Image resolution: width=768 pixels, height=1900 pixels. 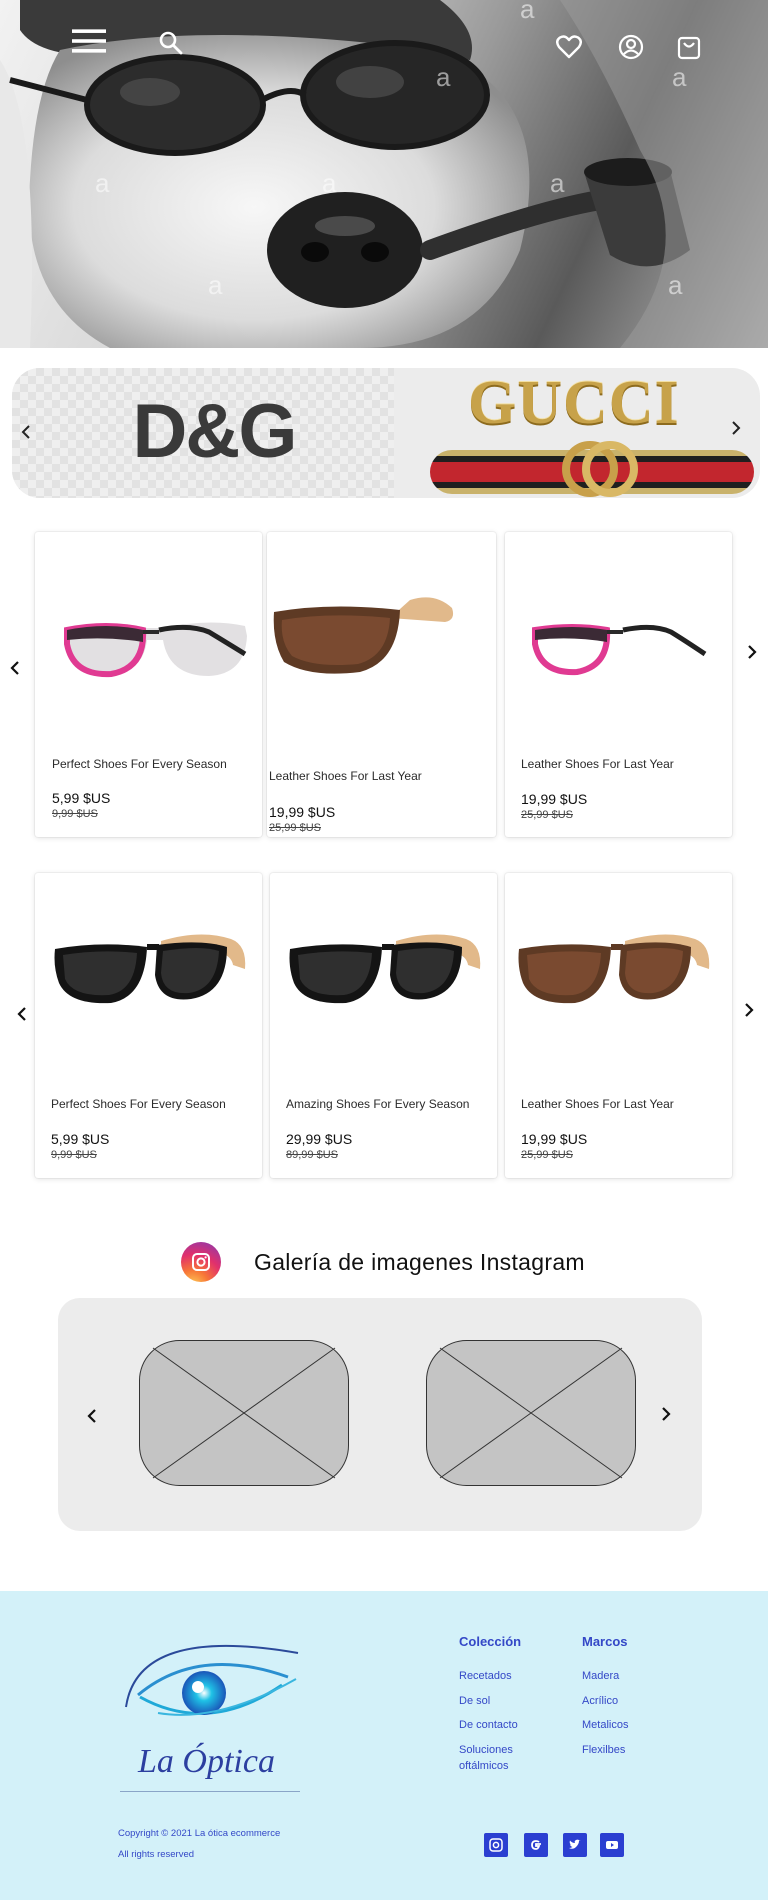 What do you see at coordinates (490, 1641) in the screenshot?
I see `footer-collection-title: Colección` at bounding box center [490, 1641].